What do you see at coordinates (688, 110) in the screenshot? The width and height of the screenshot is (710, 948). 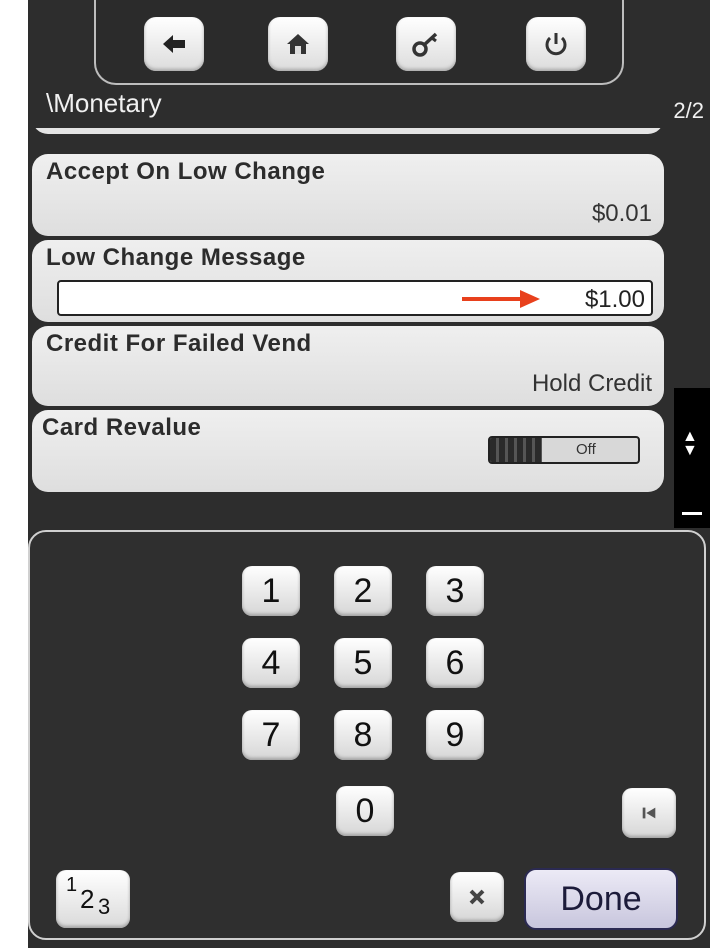 I see `page-indicator: 2/2` at bounding box center [688, 110].